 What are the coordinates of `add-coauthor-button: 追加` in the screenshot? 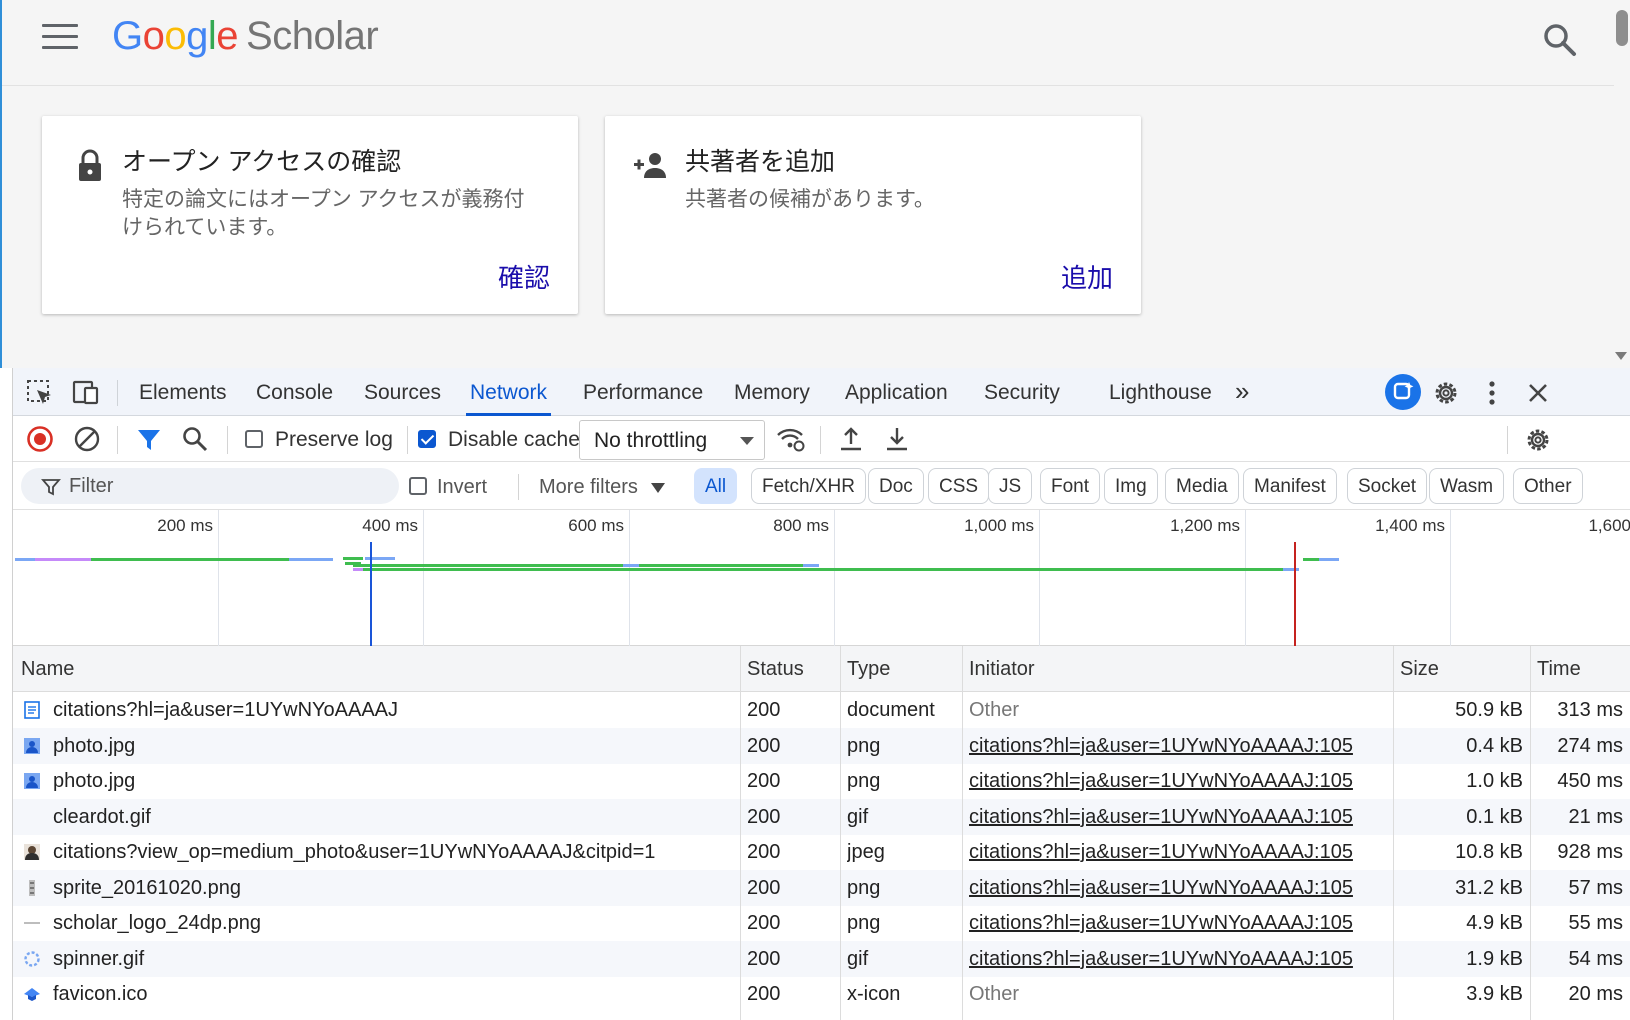 It's located at (1087, 276).